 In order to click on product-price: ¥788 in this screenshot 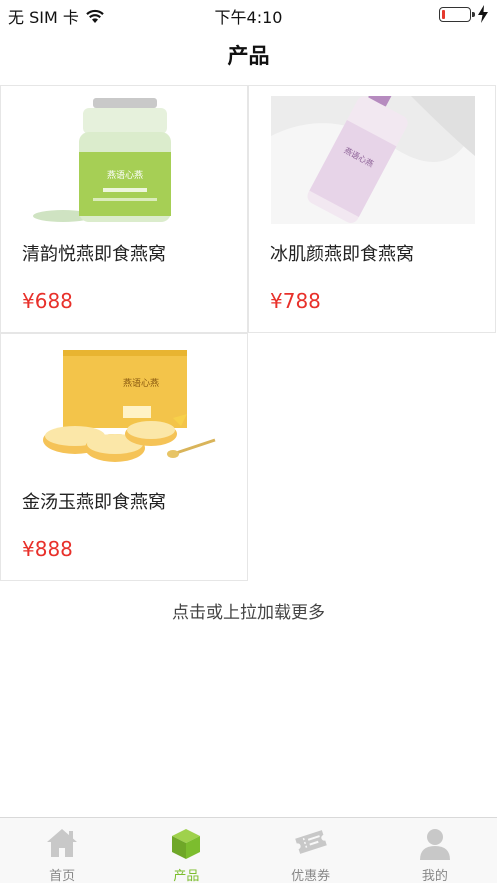, I will do `click(295, 301)`.